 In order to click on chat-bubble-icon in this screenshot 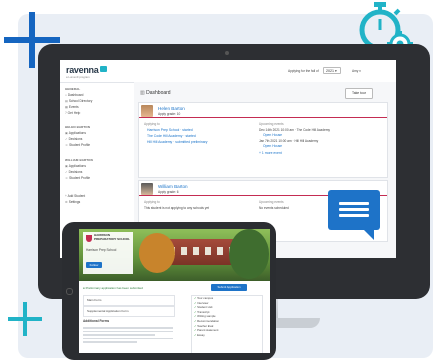, I will do `click(354, 210)`.